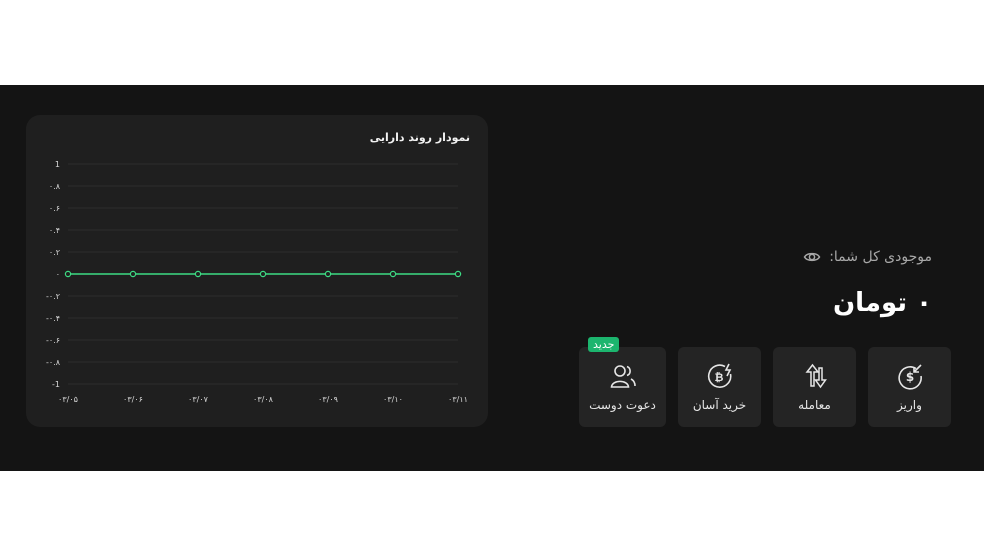 This screenshot has width=984, height=554. Describe the element at coordinates (812, 257) in the screenshot. I see `eye-icon` at that location.